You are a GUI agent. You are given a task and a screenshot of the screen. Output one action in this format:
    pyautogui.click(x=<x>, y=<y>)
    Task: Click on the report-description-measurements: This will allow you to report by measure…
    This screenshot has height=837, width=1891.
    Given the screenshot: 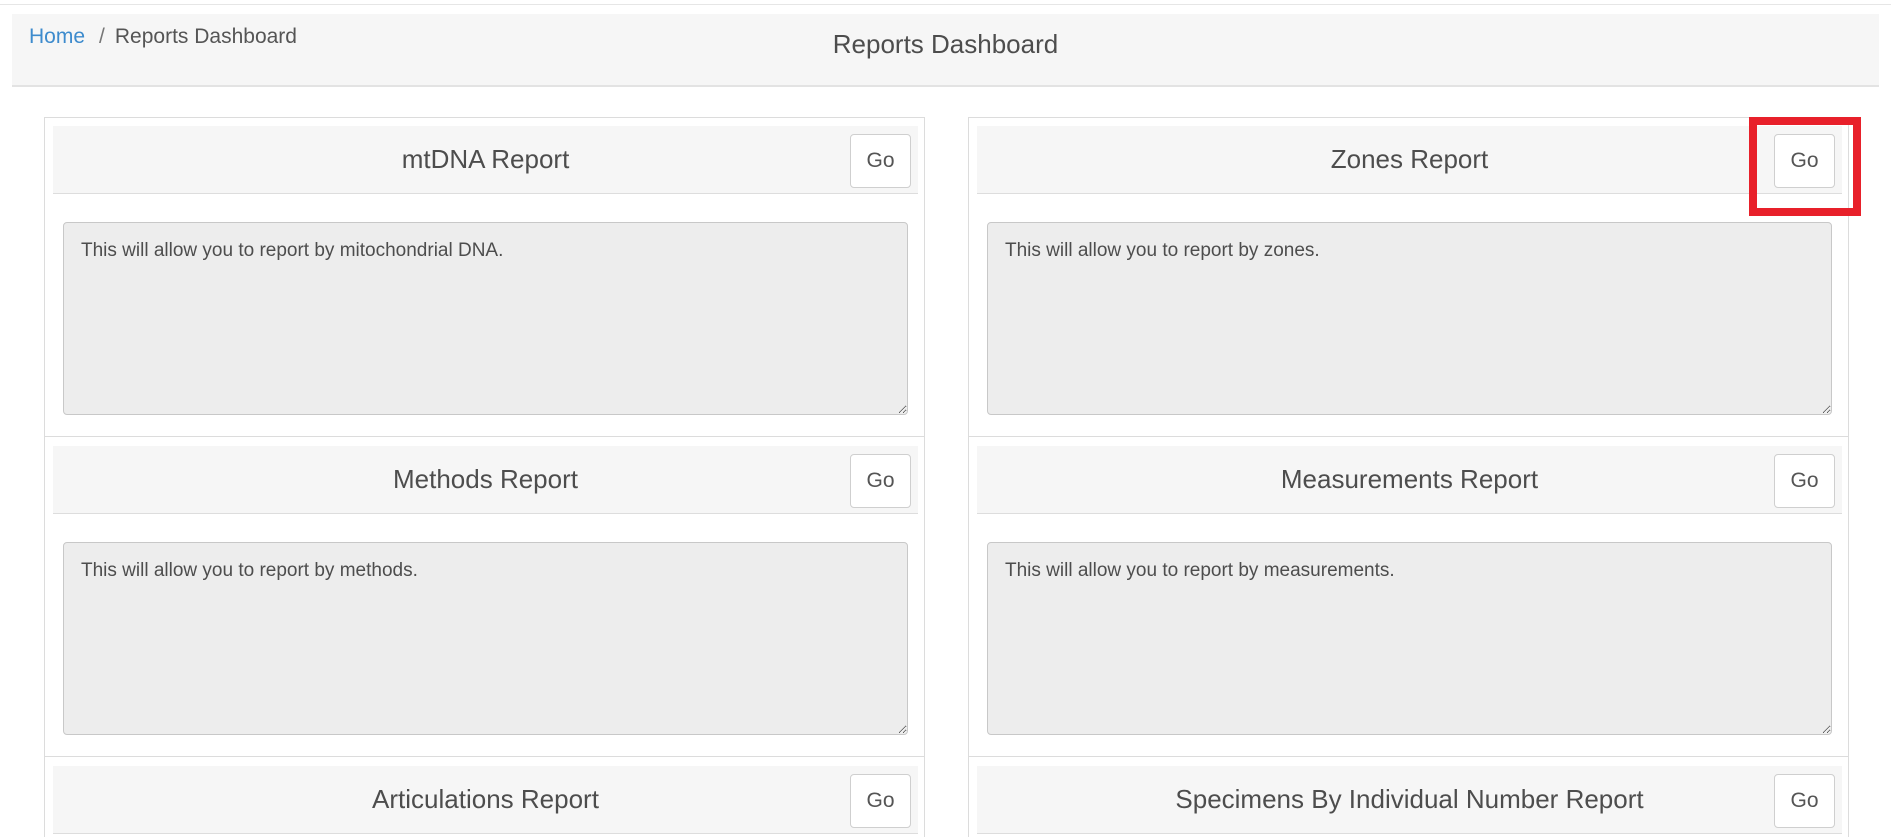 What is the action you would take?
    pyautogui.click(x=1409, y=638)
    